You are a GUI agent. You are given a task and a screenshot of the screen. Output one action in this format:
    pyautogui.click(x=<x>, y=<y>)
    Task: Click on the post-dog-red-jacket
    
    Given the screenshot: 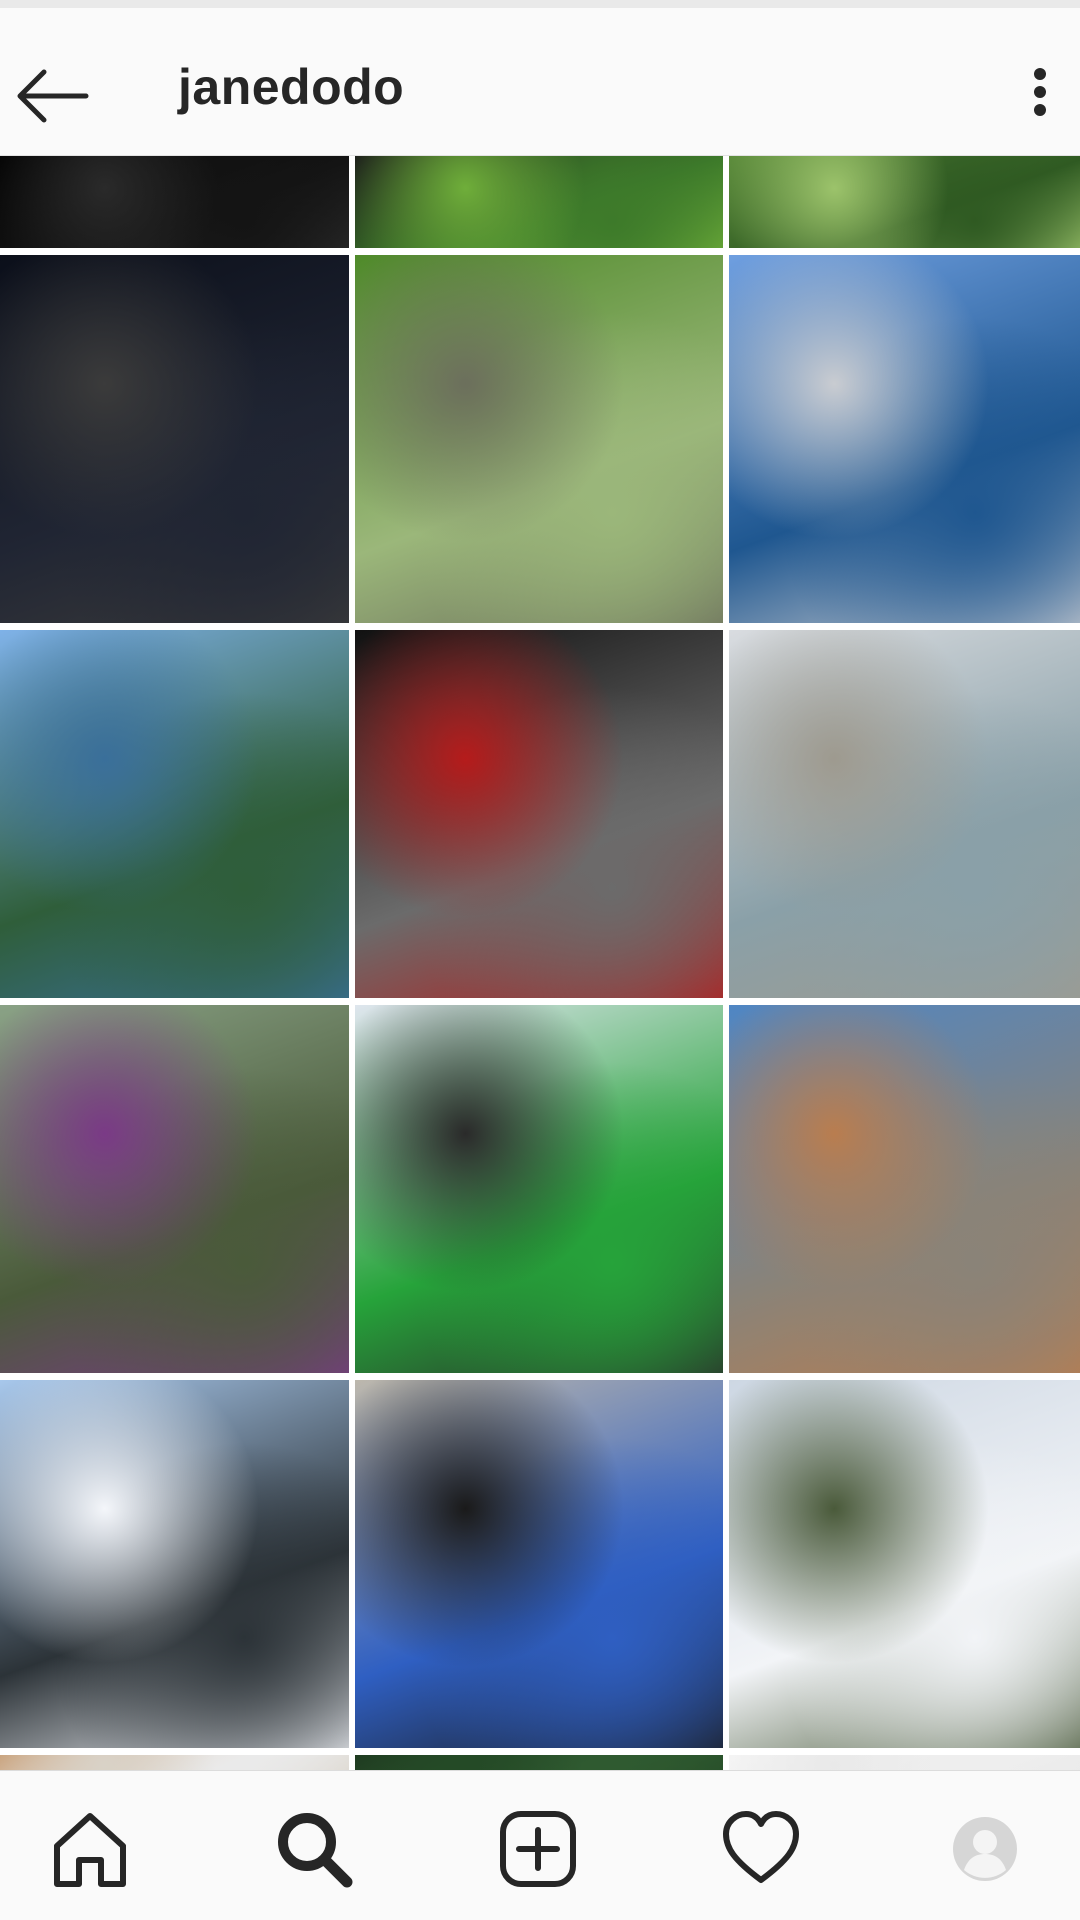 What is the action you would take?
    pyautogui.click(x=539, y=814)
    